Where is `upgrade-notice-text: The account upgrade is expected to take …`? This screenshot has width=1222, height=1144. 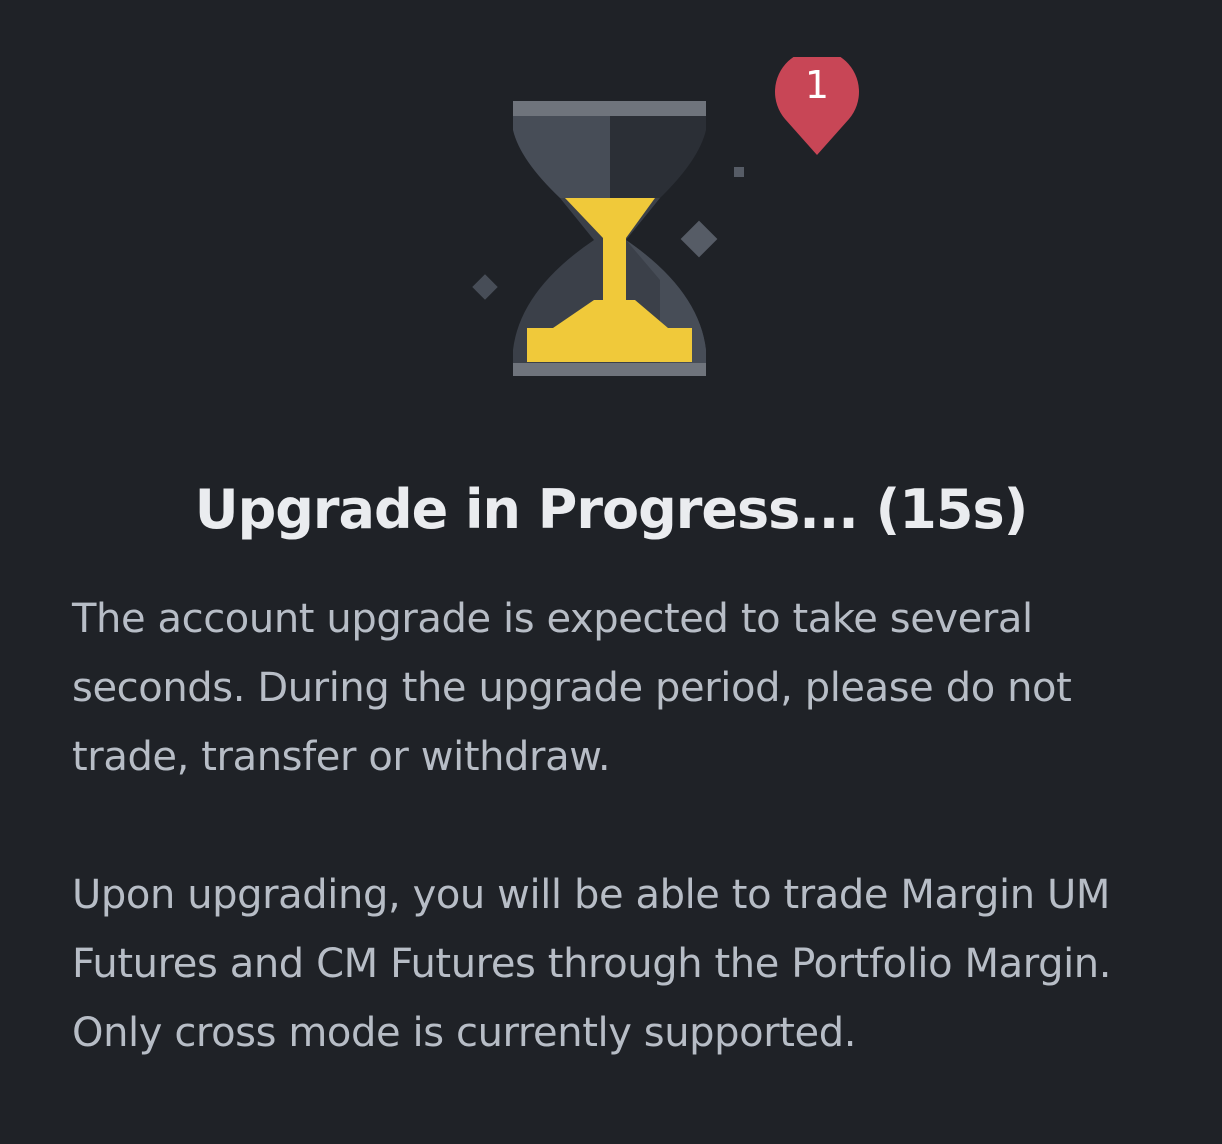
upgrade-notice-text: The account upgrade is expected to take … is located at coordinates (572, 688).